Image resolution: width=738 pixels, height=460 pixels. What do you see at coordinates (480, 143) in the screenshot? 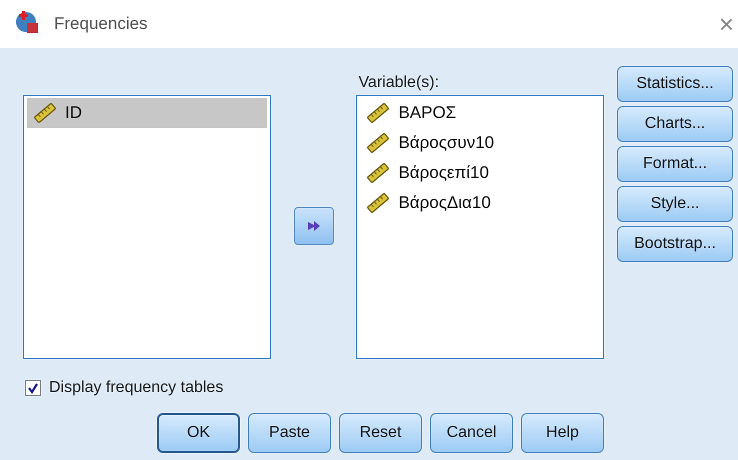
I see `variable-item: Βάροςσυν10` at bounding box center [480, 143].